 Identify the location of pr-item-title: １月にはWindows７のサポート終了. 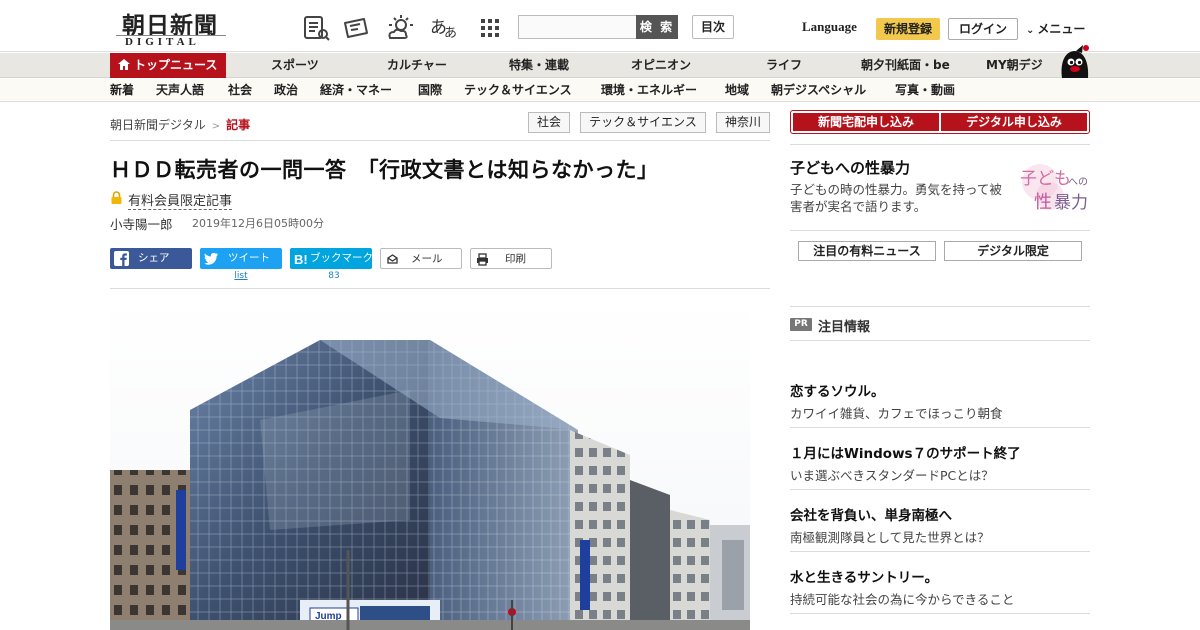
(905, 452).